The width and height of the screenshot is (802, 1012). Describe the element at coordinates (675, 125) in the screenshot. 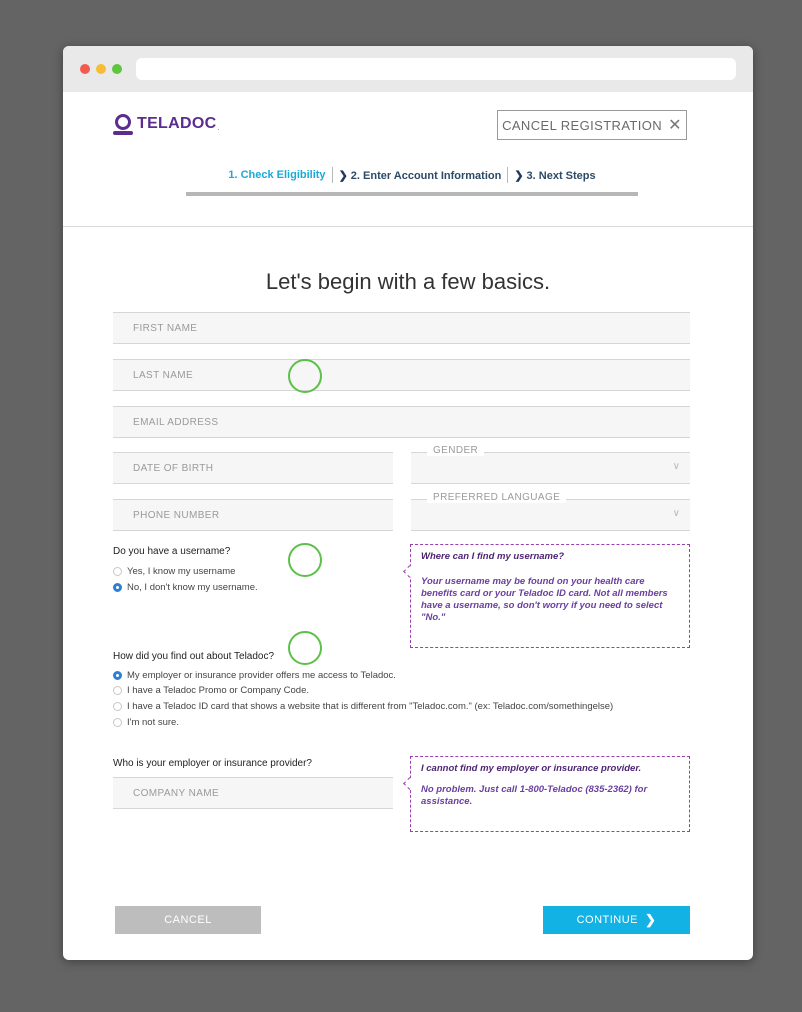

I see `close-icon: ✕` at that location.